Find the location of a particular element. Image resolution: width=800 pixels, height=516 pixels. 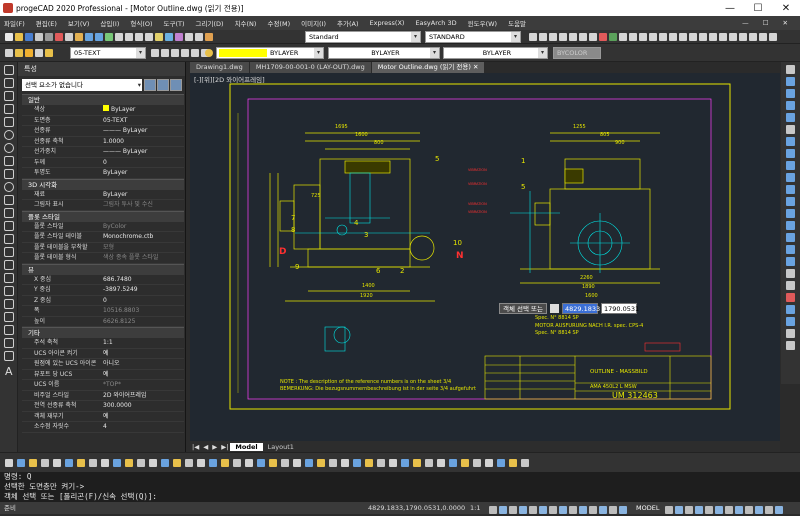

prop-row: 주석 축척 1:1 is located at coordinates (103, 343).